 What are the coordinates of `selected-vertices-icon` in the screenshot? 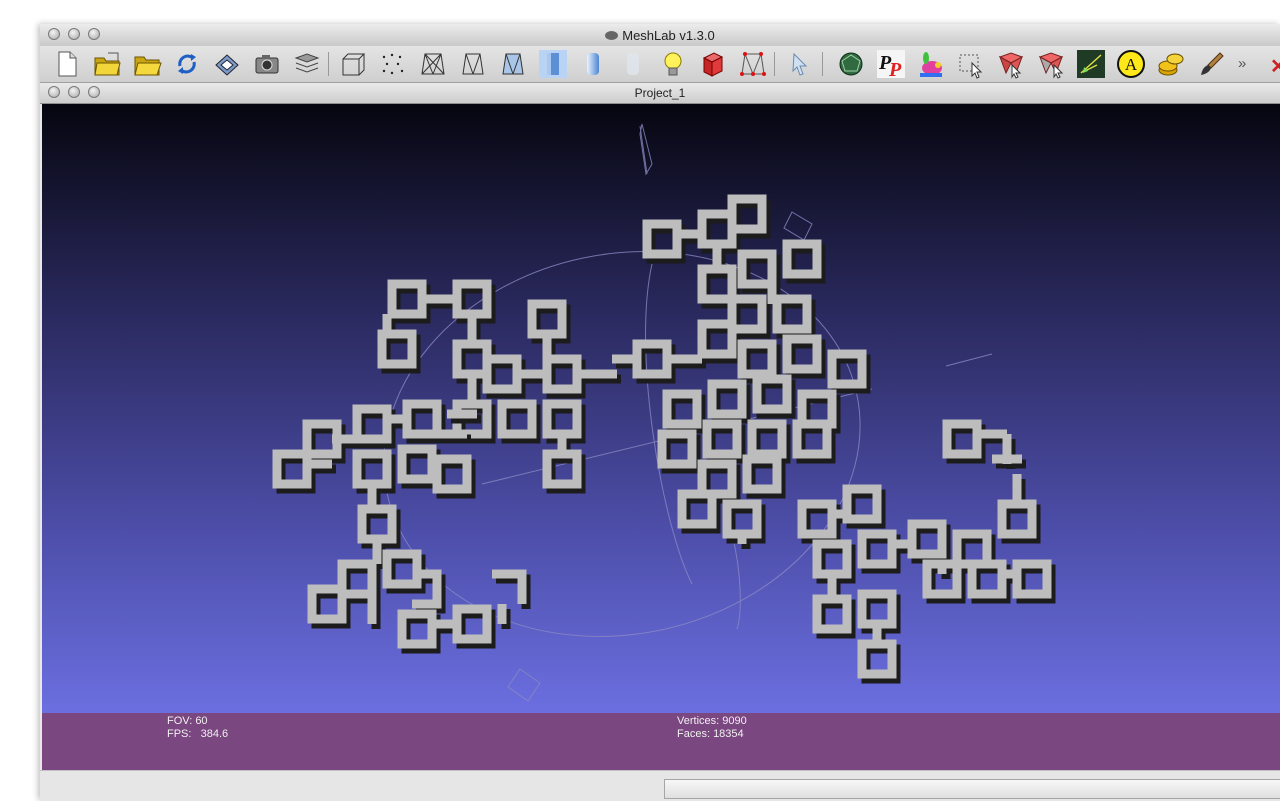 It's located at (753, 64).